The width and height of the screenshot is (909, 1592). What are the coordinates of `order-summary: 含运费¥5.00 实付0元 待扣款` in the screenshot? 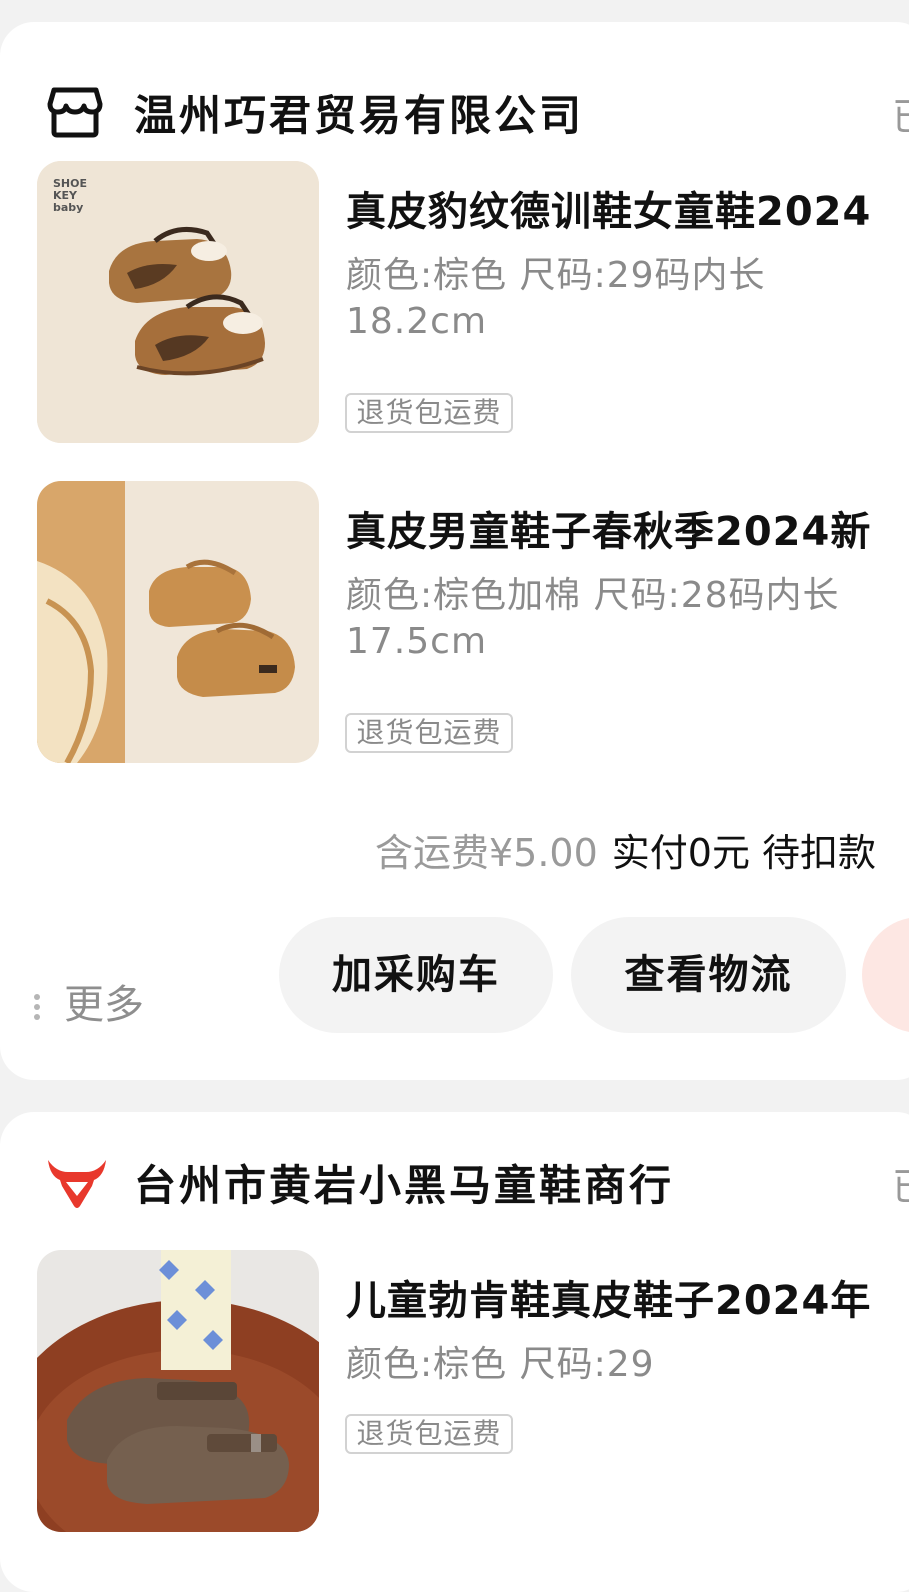 It's located at (625, 849).